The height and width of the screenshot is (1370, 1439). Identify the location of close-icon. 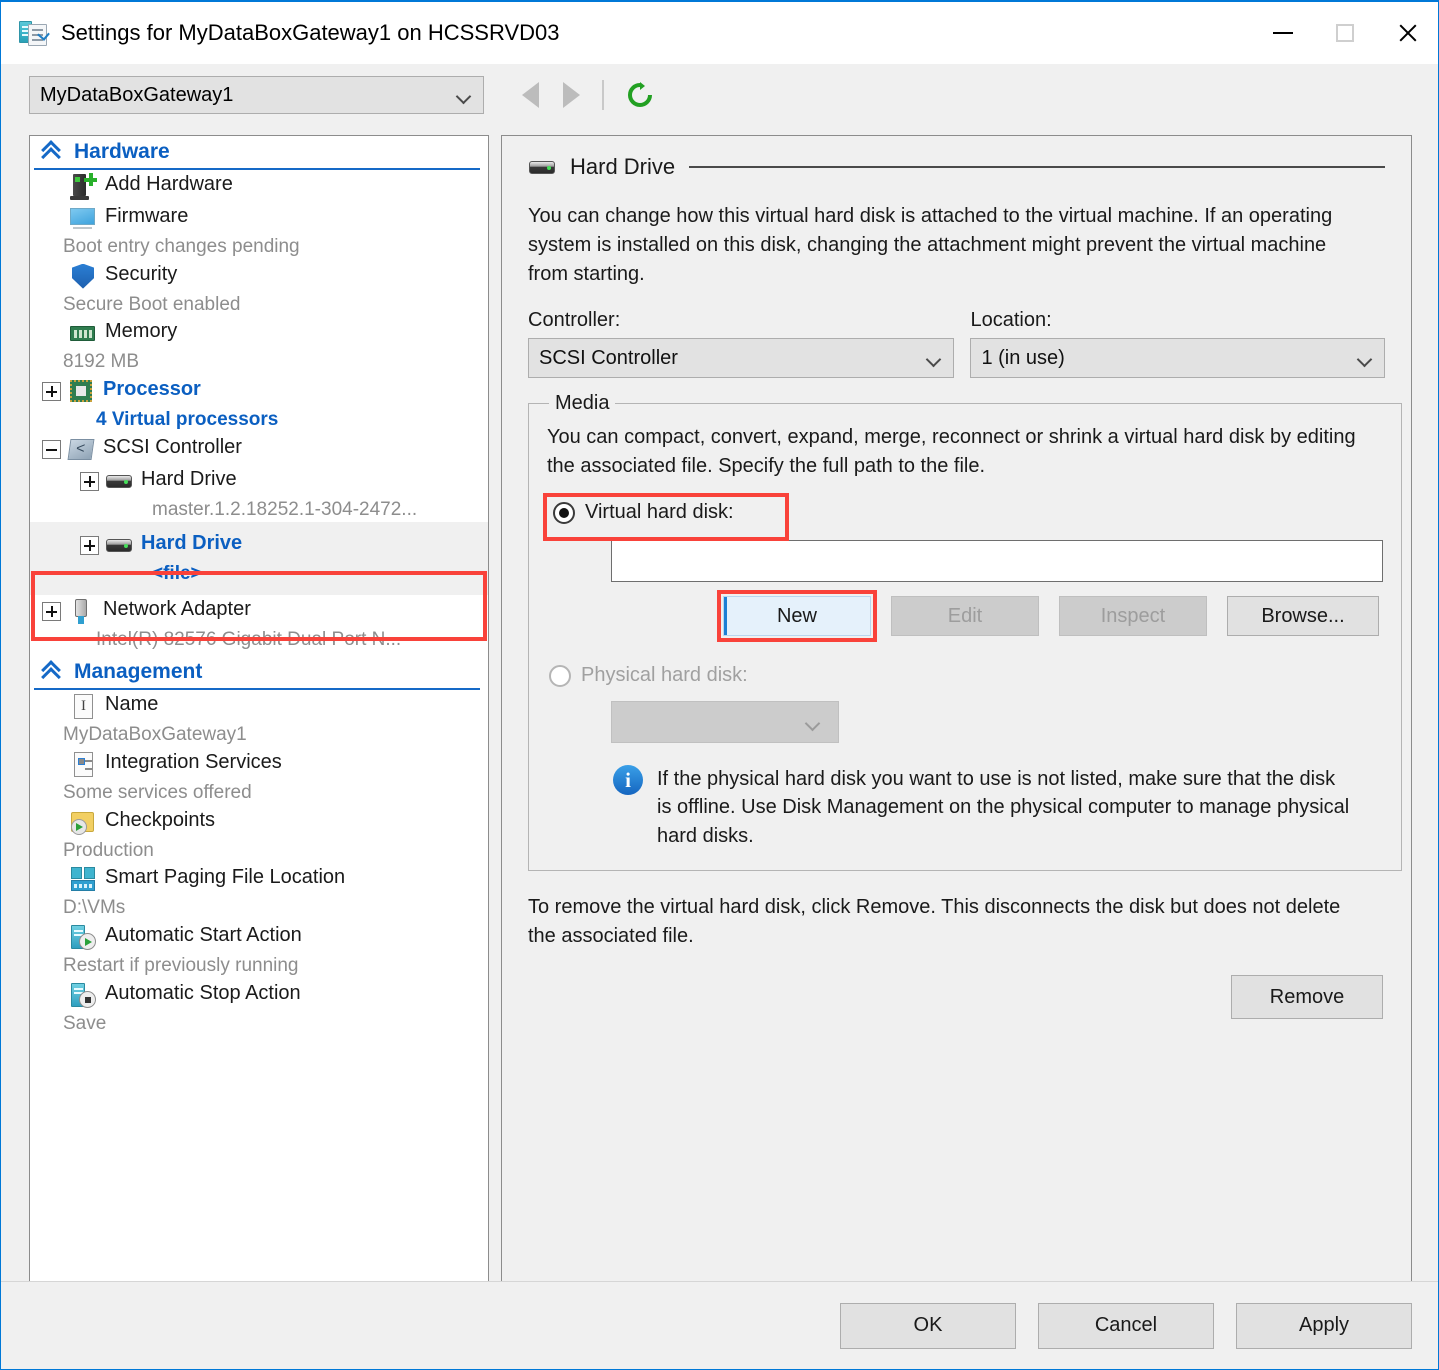
(1407, 33).